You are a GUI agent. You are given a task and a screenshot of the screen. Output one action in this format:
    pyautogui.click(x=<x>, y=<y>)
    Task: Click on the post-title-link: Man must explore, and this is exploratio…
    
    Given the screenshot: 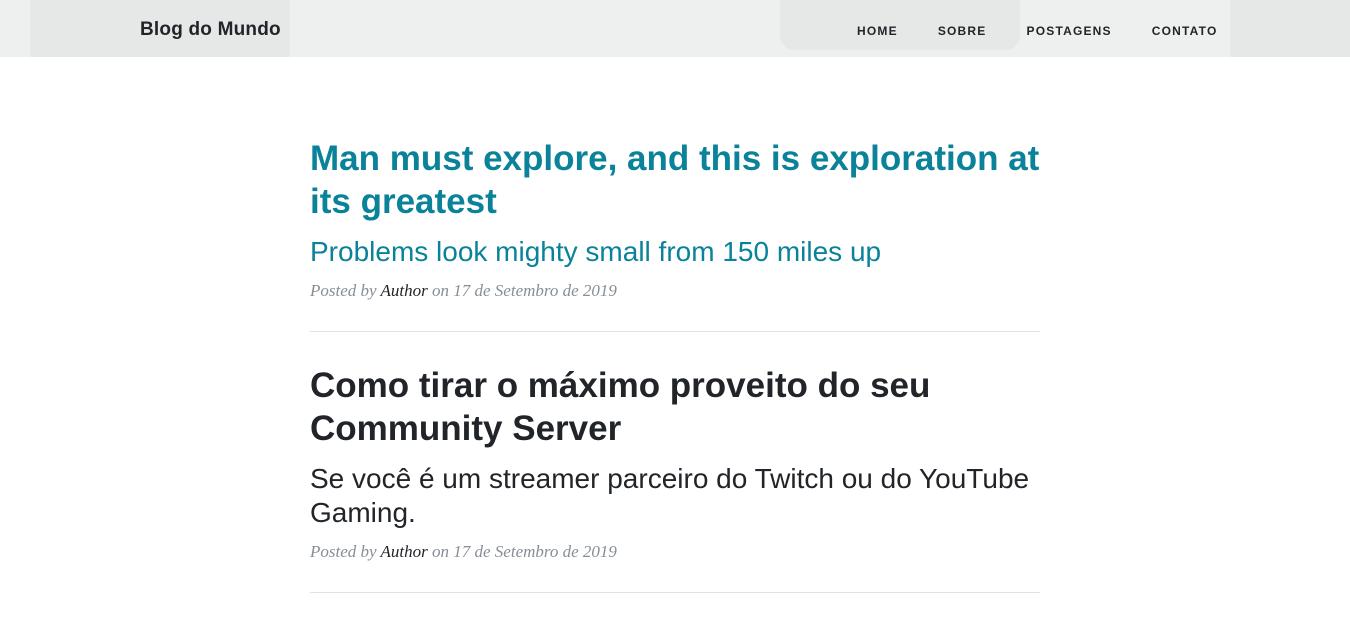 What is the action you would take?
    pyautogui.click(x=675, y=180)
    